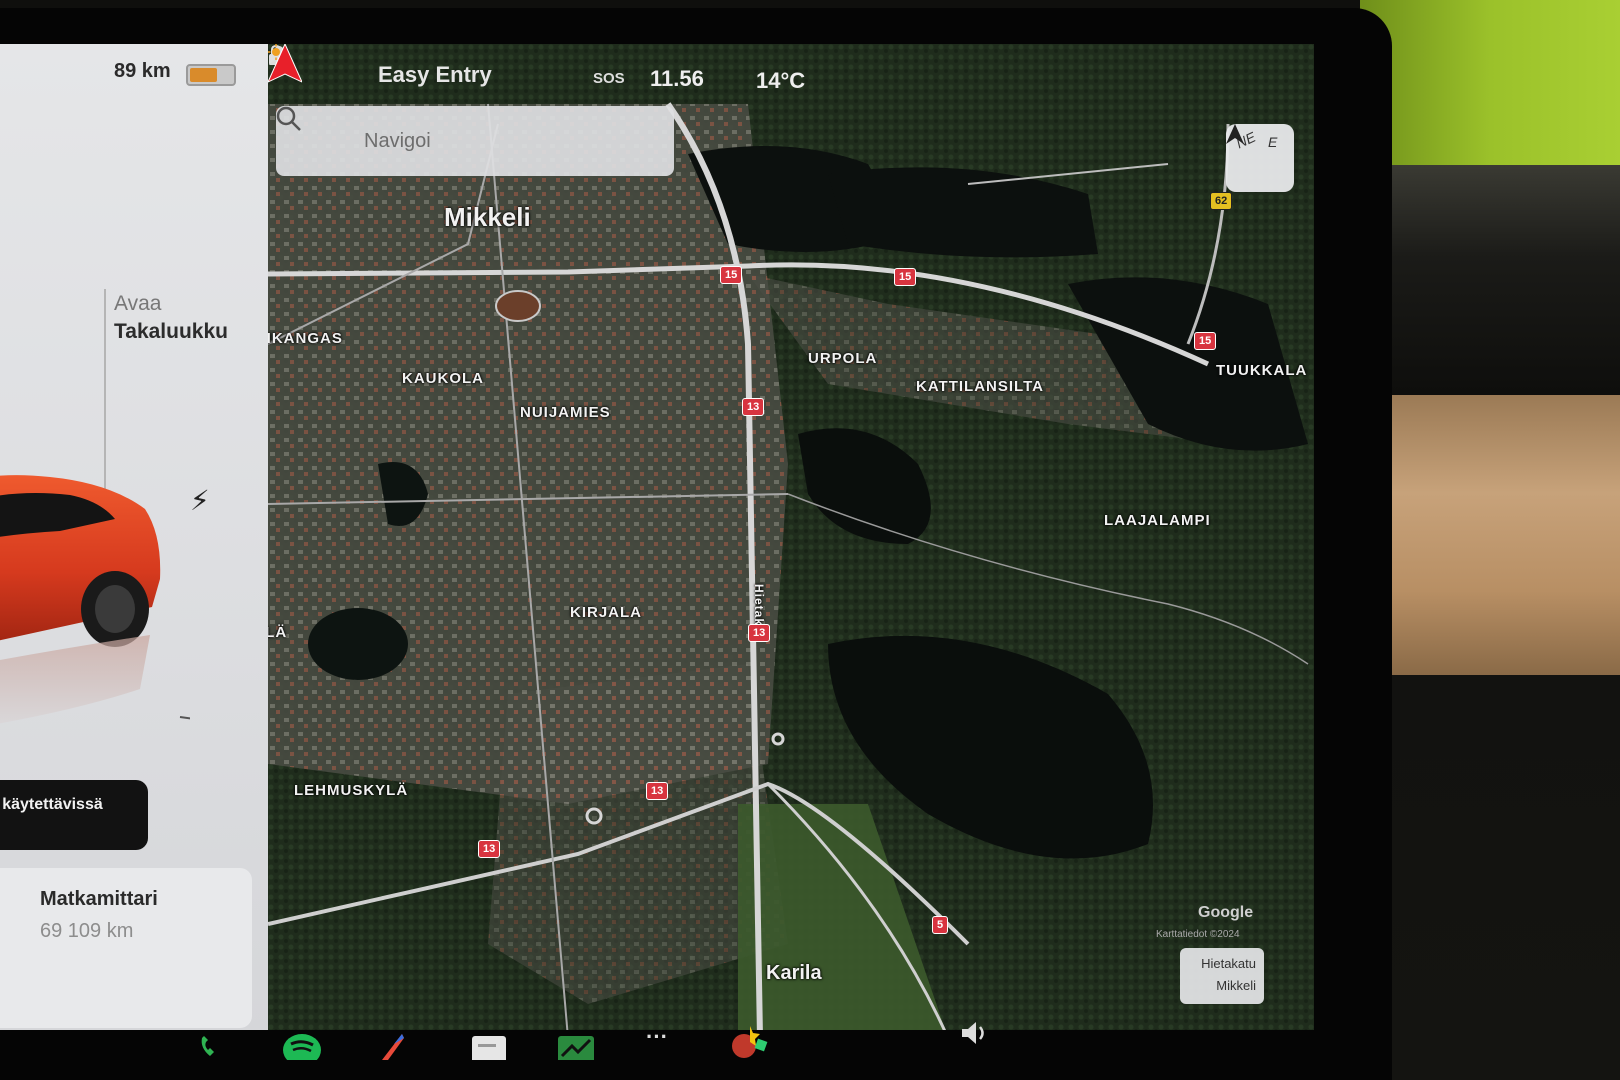 The image size is (1620, 1080). What do you see at coordinates (1500, 280) in the screenshot?
I see `background-dashboard` at bounding box center [1500, 280].